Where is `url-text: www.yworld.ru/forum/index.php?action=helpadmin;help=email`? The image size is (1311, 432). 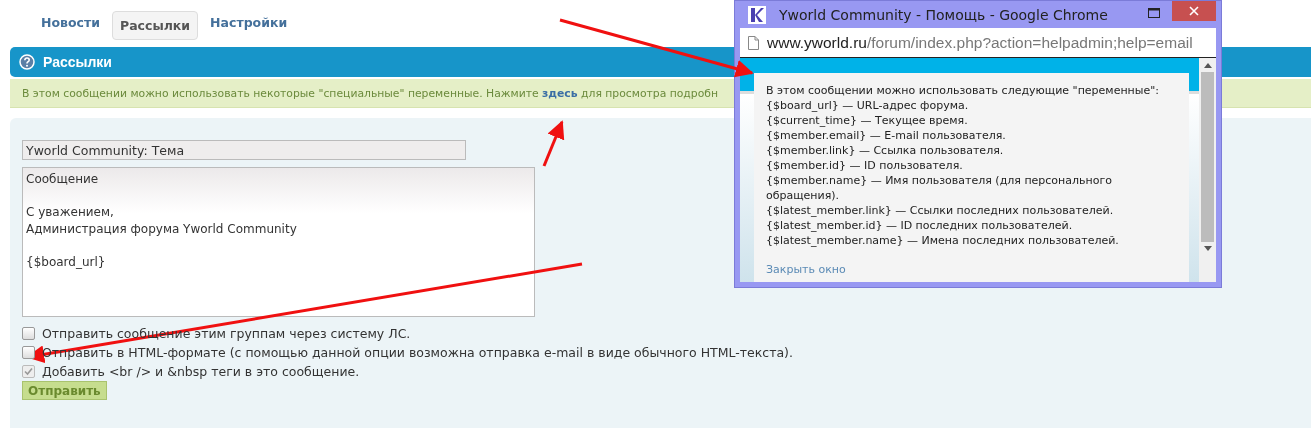
url-text: www.yworld.ru/forum/index.php?action=helpadmin;help=email is located at coordinates (980, 42).